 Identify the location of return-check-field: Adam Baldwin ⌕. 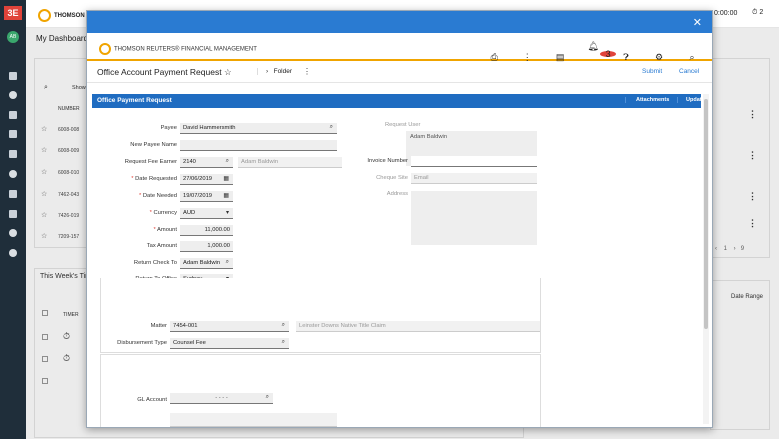
(206, 263).